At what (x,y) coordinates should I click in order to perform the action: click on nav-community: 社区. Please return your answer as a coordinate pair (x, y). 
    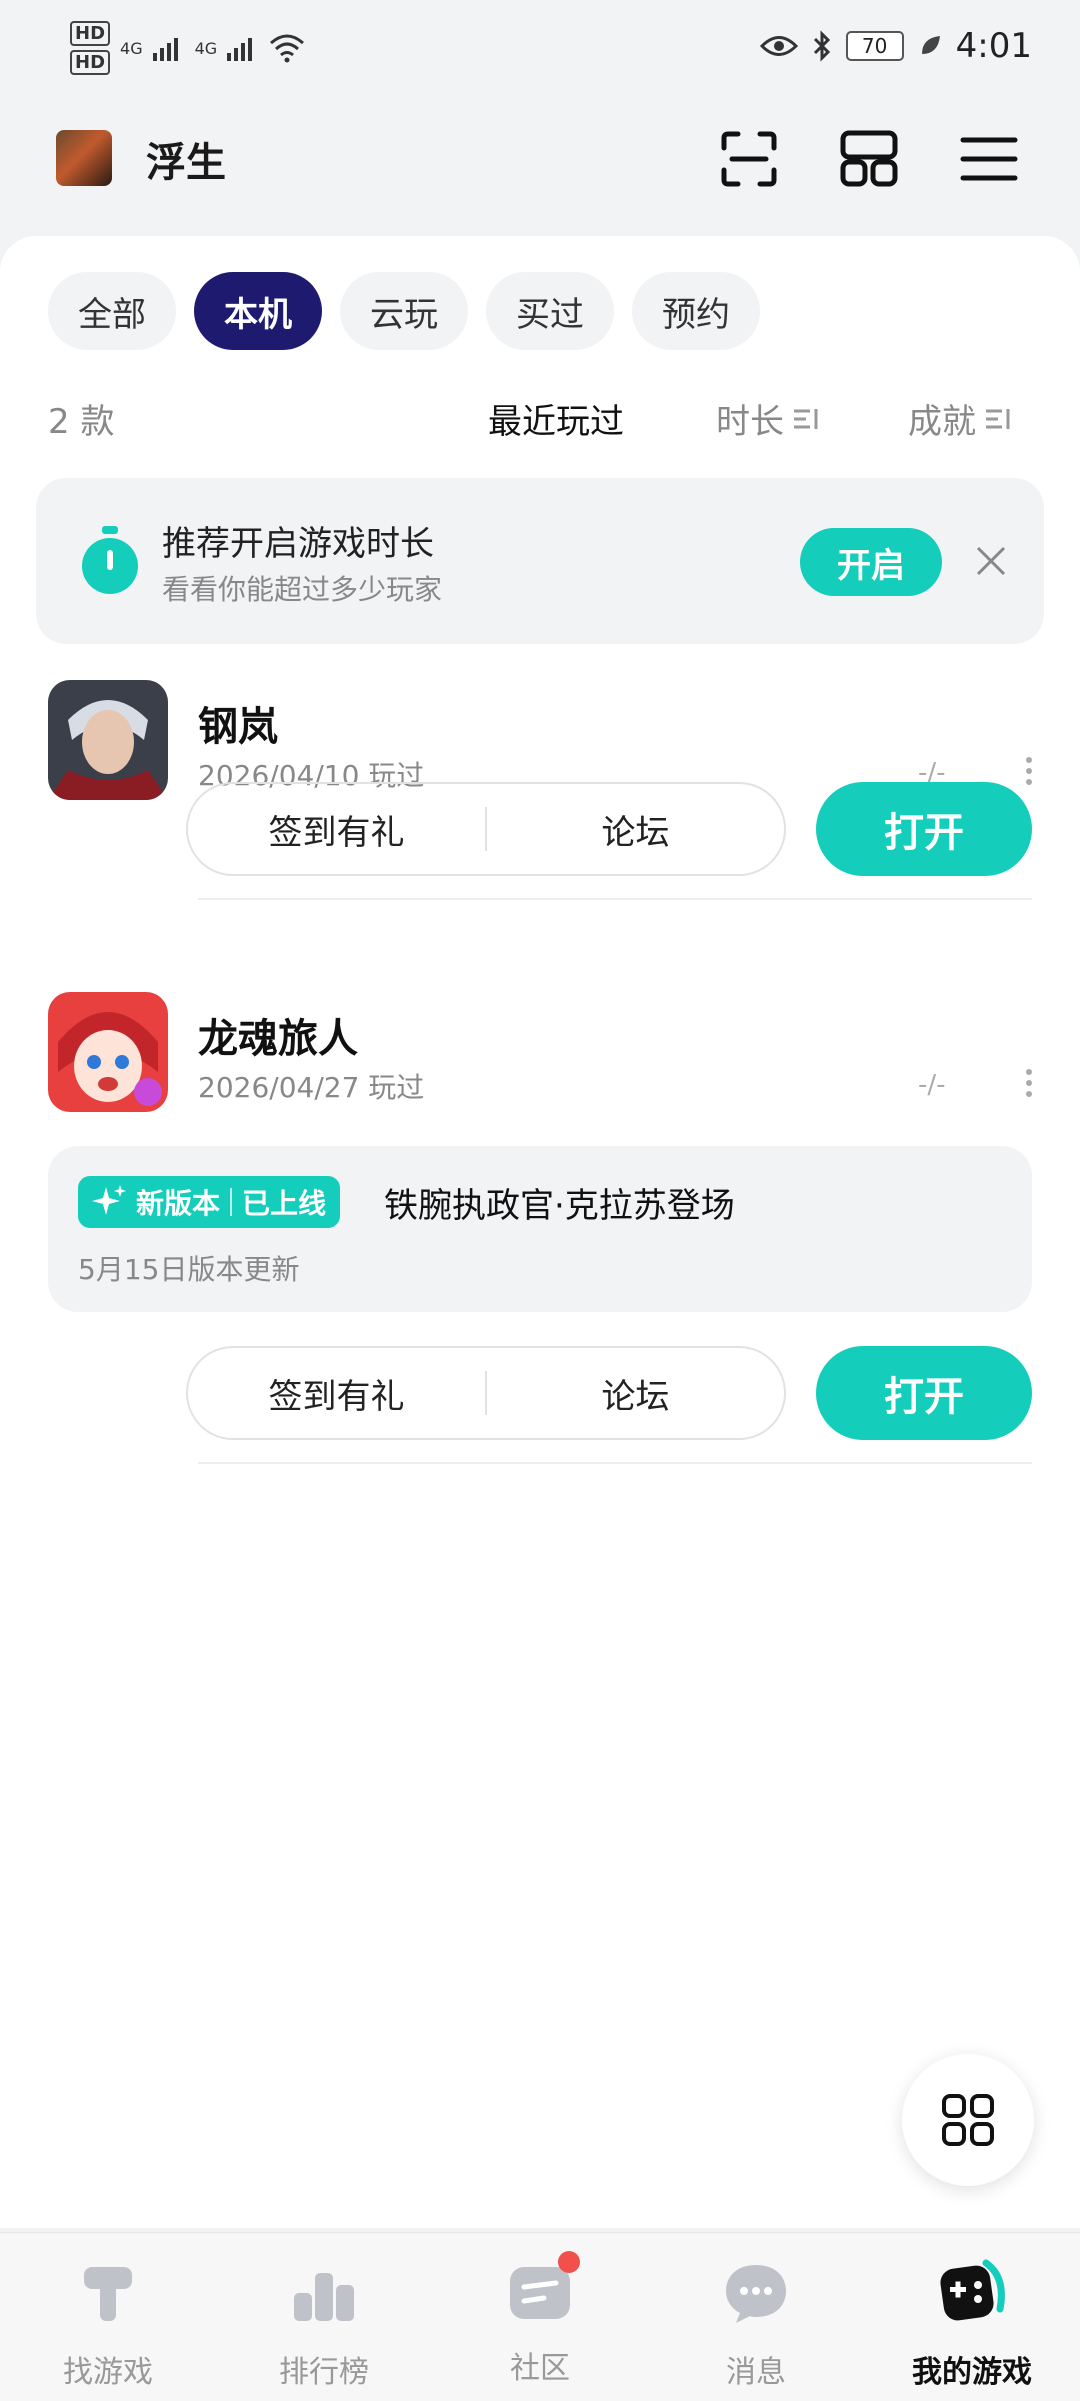
    Looking at the image, I should click on (540, 2324).